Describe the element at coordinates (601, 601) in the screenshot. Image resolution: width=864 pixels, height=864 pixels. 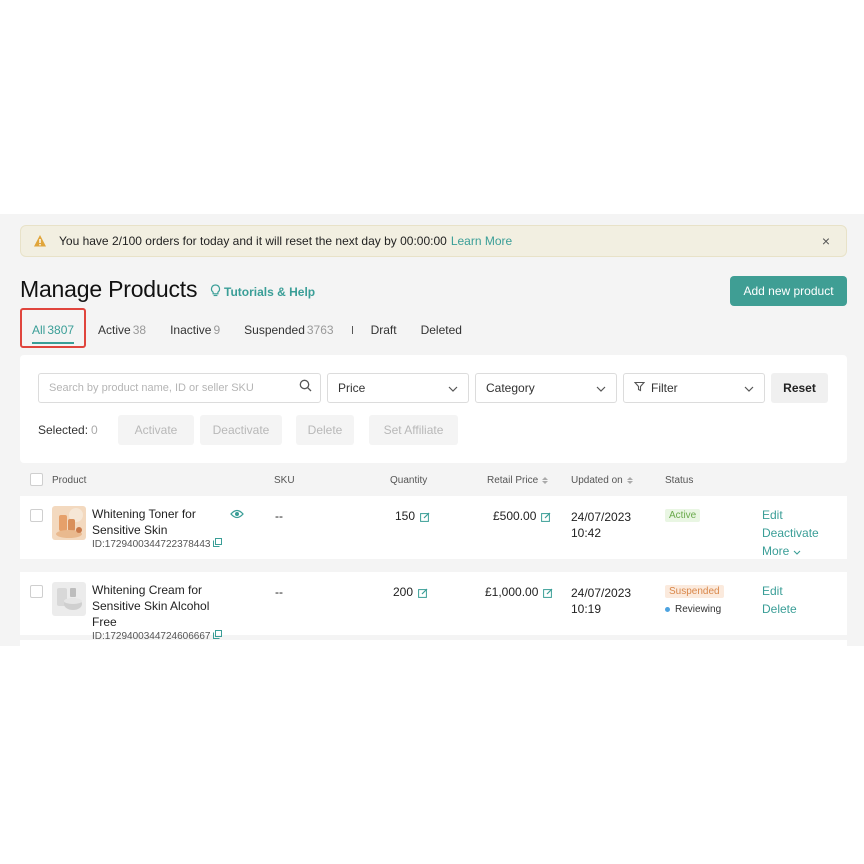
I see `updated-on: 24/07/2023 10:19` at that location.